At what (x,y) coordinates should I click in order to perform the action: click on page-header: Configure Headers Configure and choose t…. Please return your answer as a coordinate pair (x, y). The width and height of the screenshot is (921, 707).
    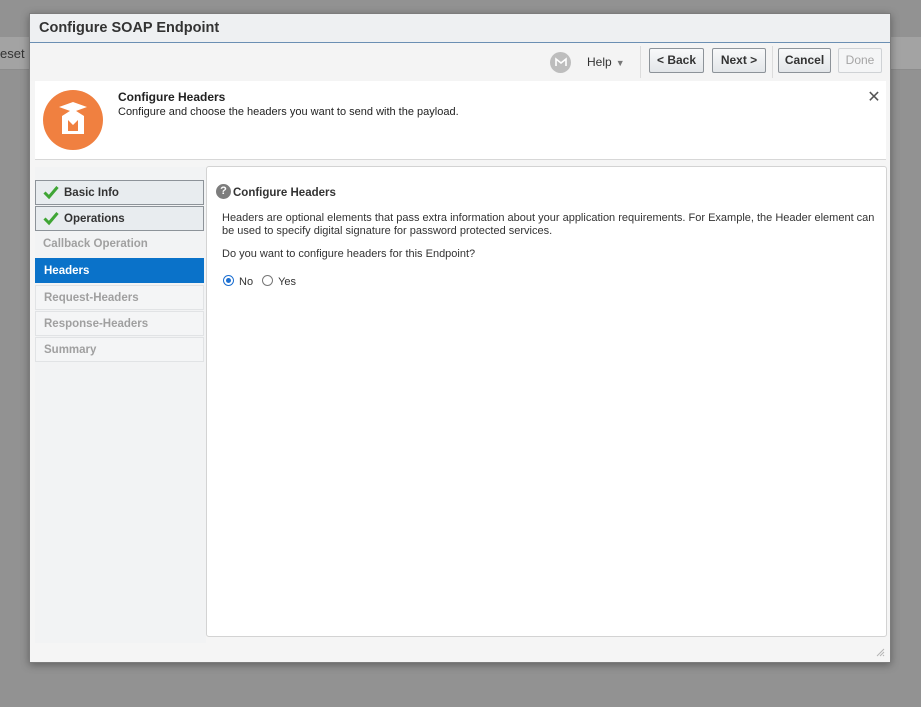
    Looking at the image, I should click on (460, 120).